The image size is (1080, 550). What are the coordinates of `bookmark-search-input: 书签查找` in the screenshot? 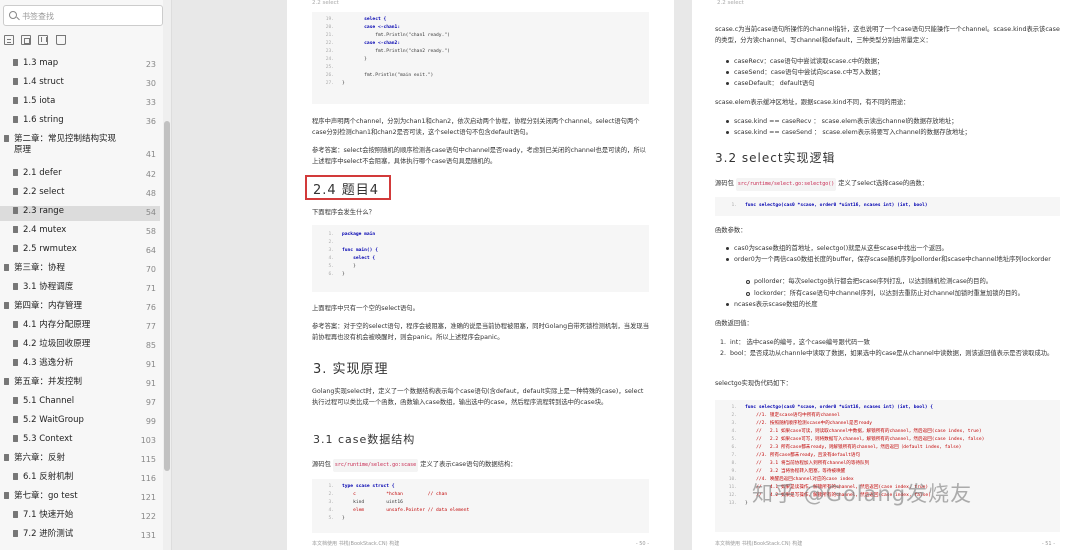 It's located at (83, 15).